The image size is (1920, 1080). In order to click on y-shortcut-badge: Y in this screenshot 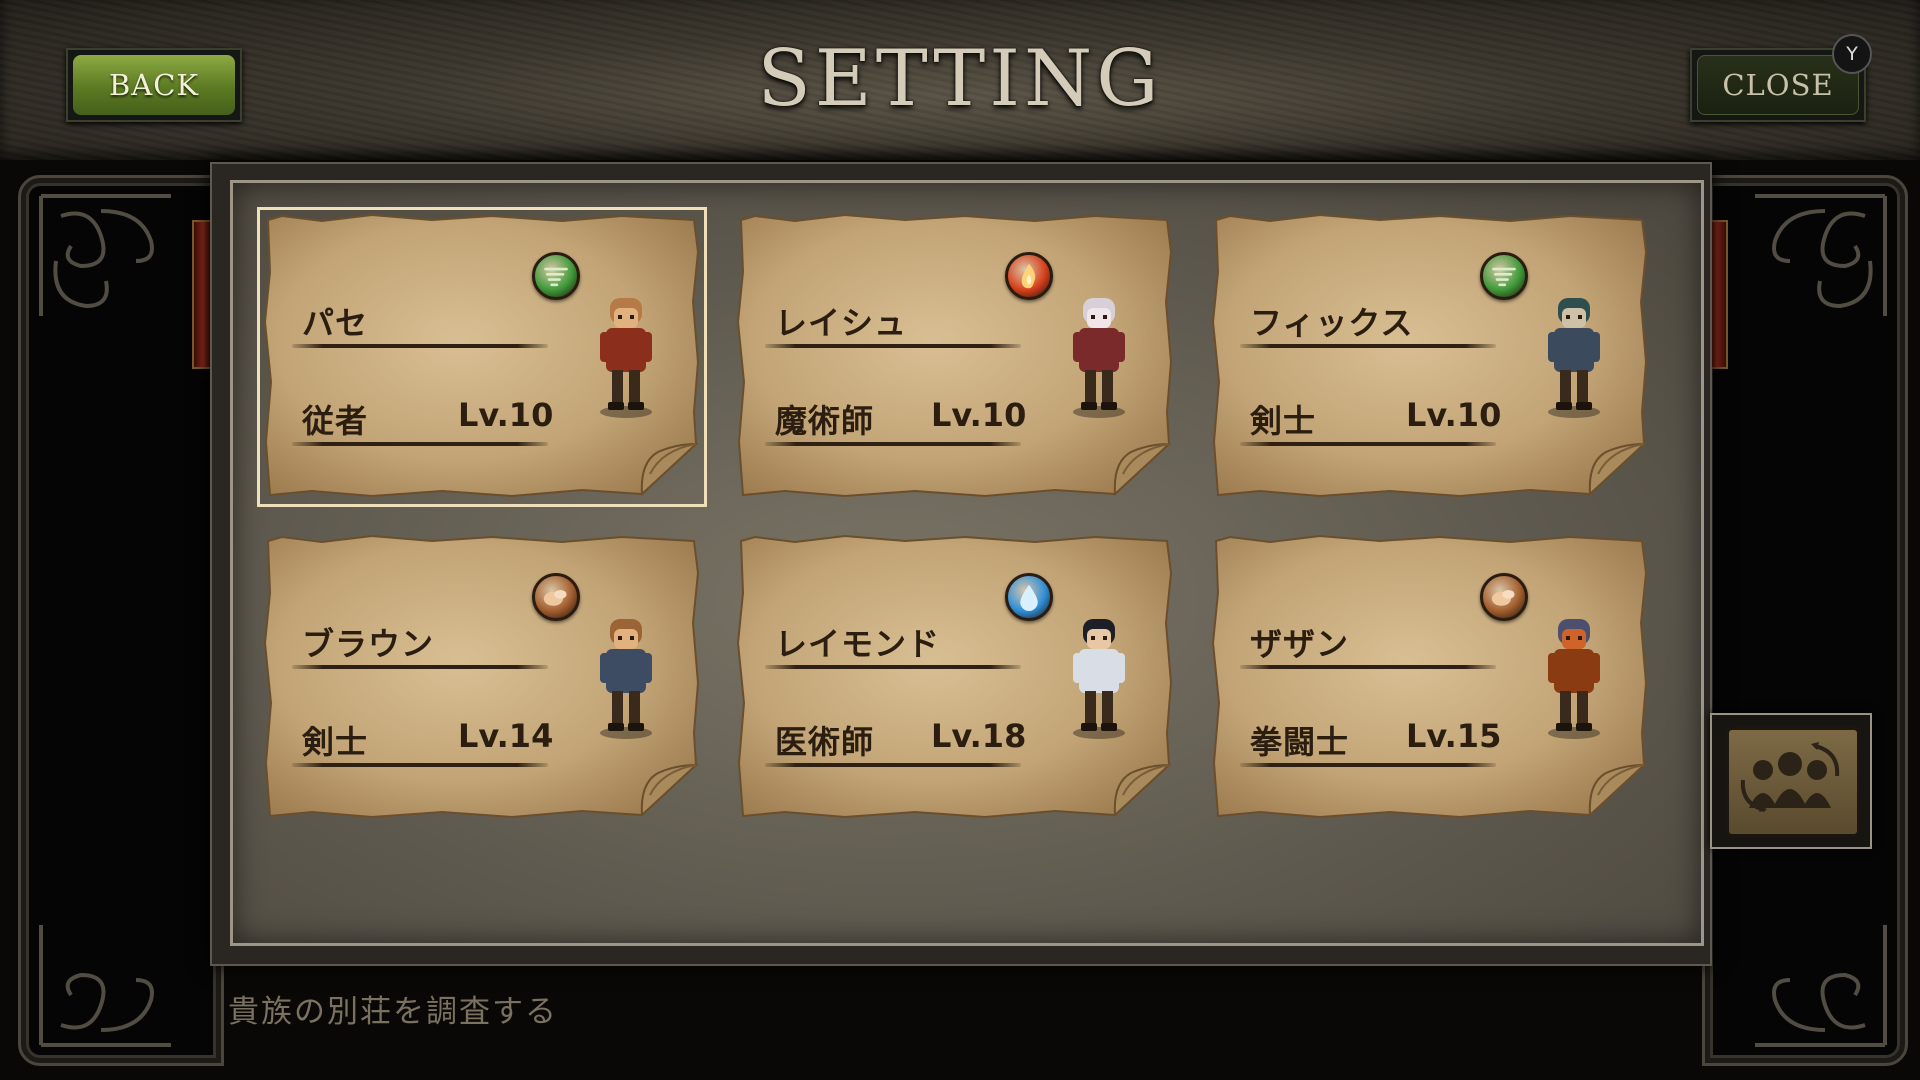, I will do `click(1852, 54)`.